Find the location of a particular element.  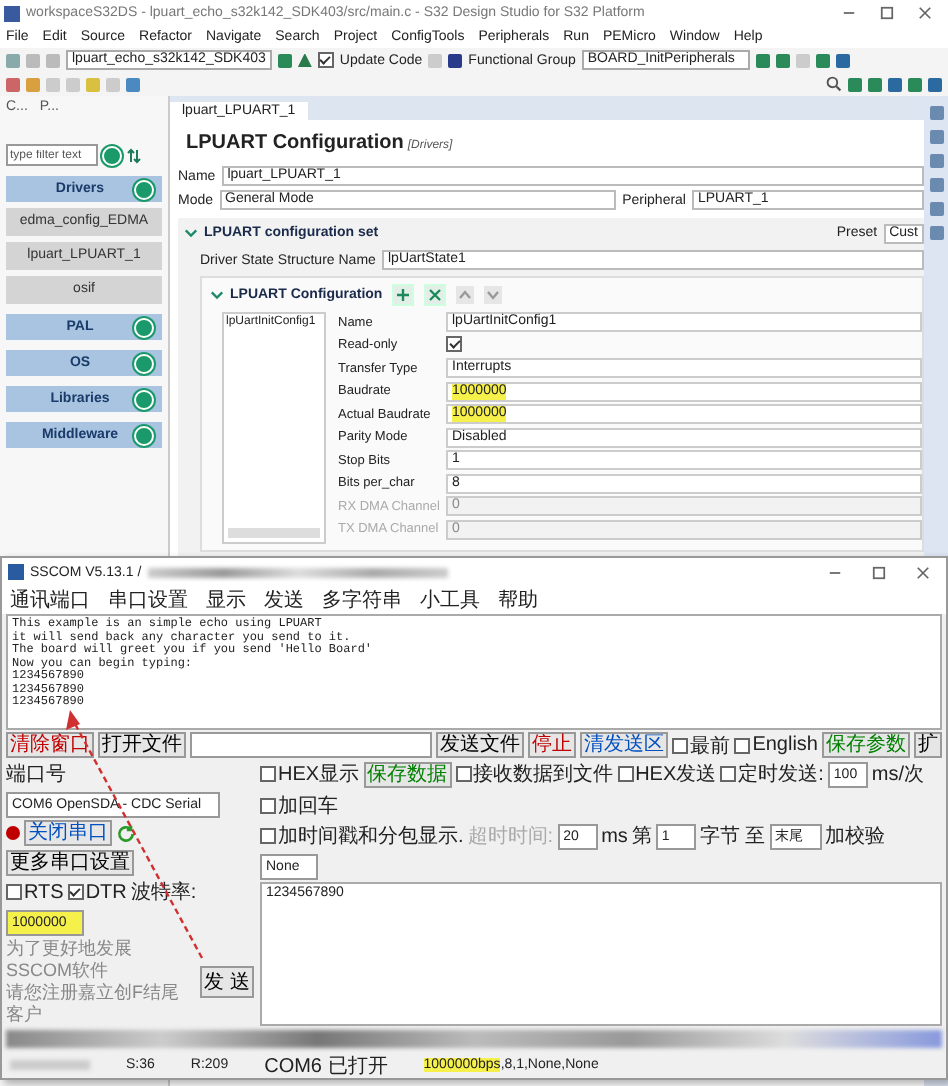

property-checkbox is located at coordinates (454, 343).